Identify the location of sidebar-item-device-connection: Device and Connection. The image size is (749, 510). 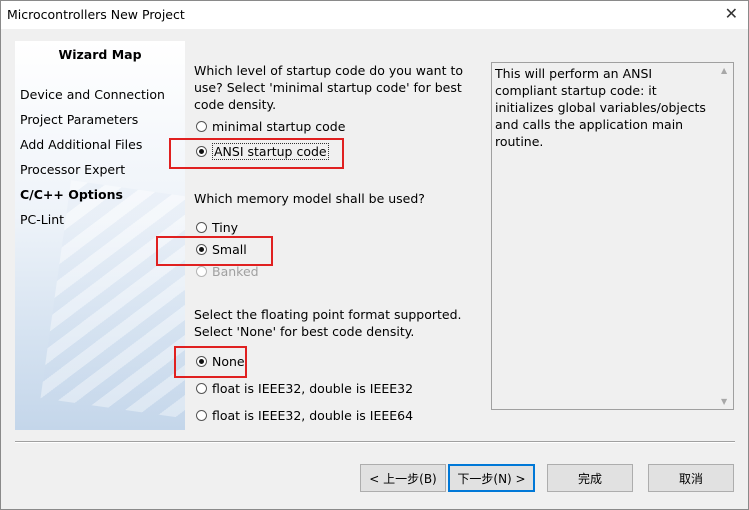
(92, 94).